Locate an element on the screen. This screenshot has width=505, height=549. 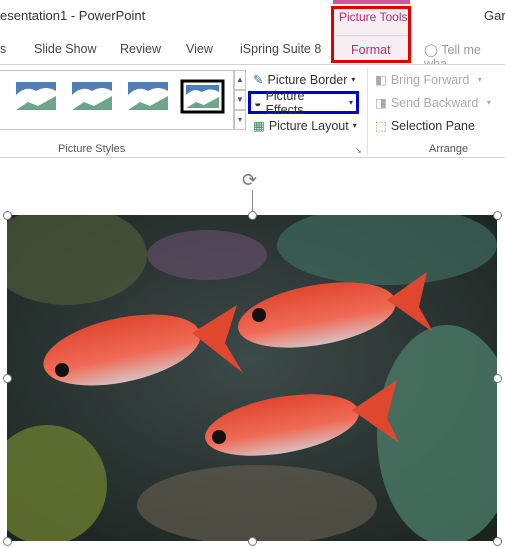
bring-forward-button: ◧ Bring Forward ▾ is located at coordinates (428, 80).